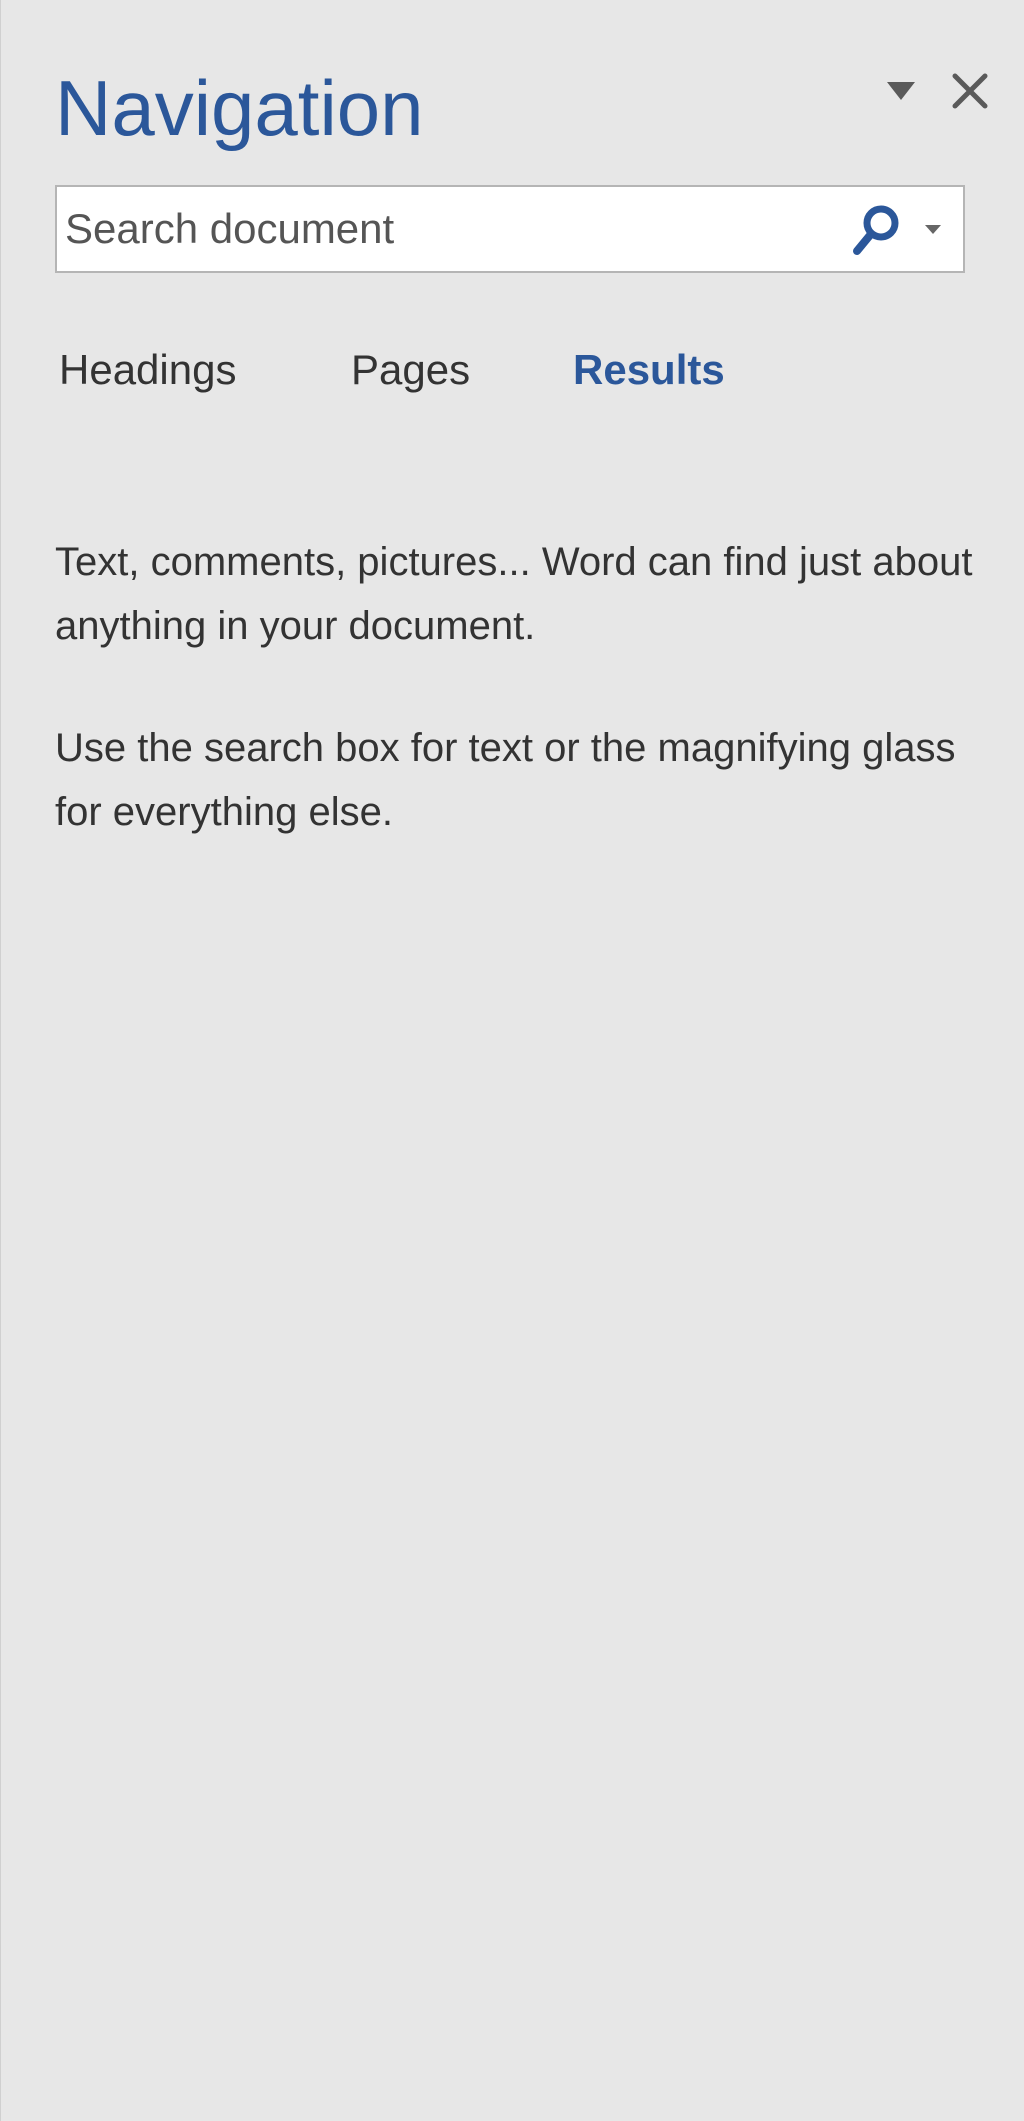 This screenshot has height=2121, width=1024. What do you see at coordinates (410, 370) in the screenshot?
I see `tab-pages: Pages` at bounding box center [410, 370].